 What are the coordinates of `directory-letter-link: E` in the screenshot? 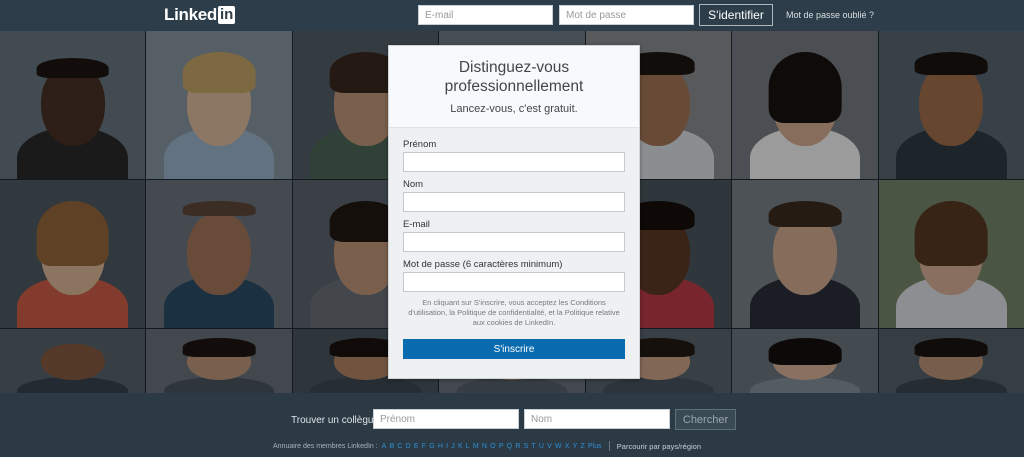 It's located at (416, 446).